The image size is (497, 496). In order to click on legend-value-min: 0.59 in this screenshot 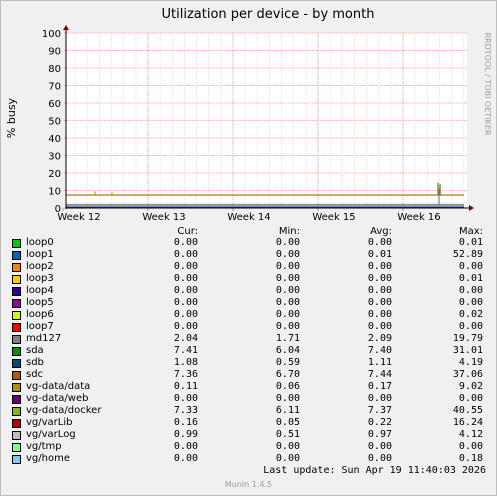, I will do `click(287, 362)`.